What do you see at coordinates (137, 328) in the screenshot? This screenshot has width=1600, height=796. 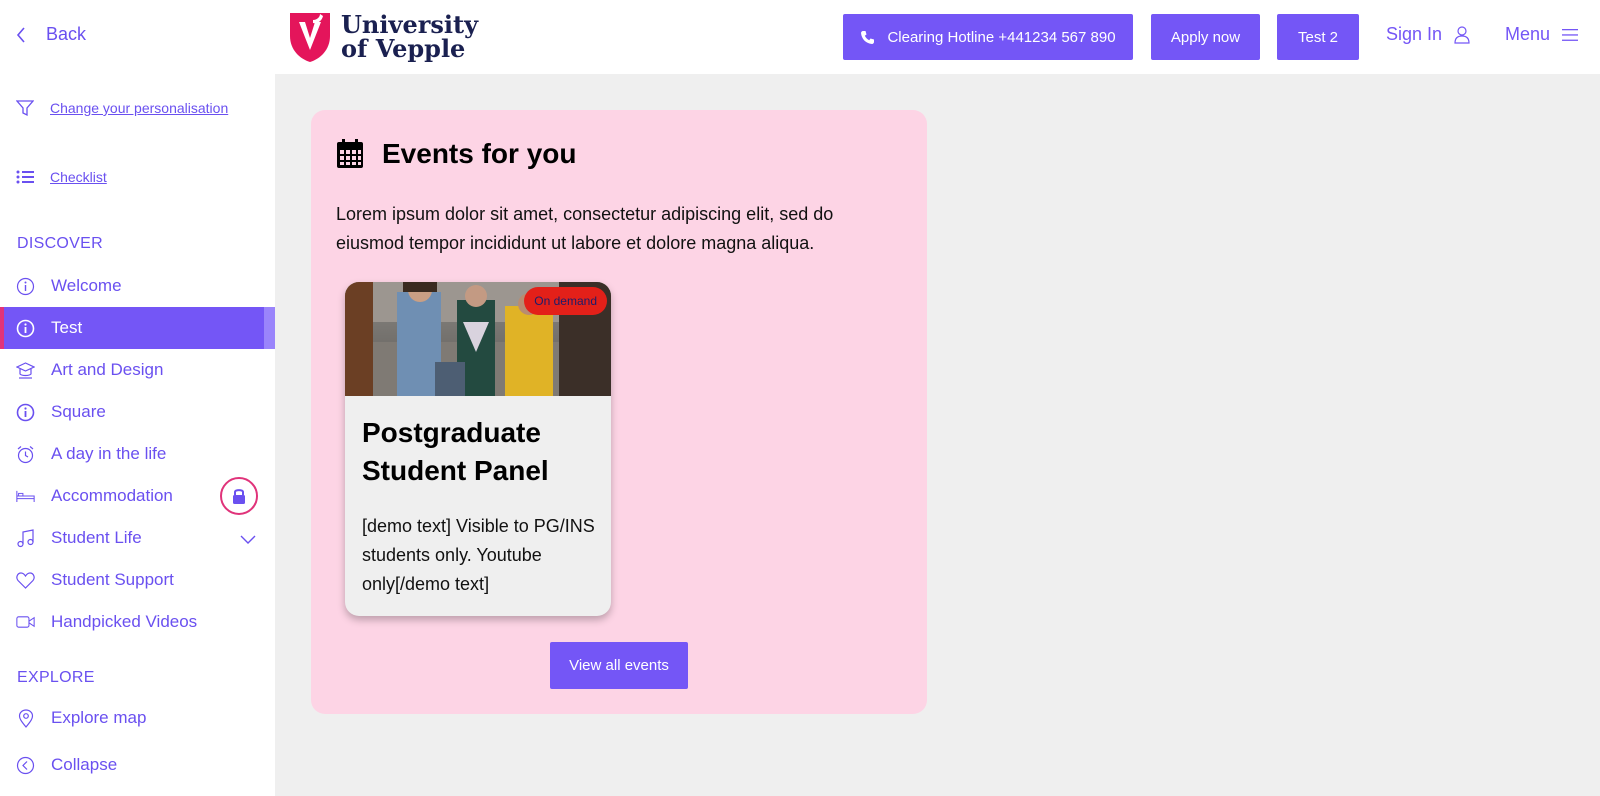 I see `sidebar-item-test: Test` at bounding box center [137, 328].